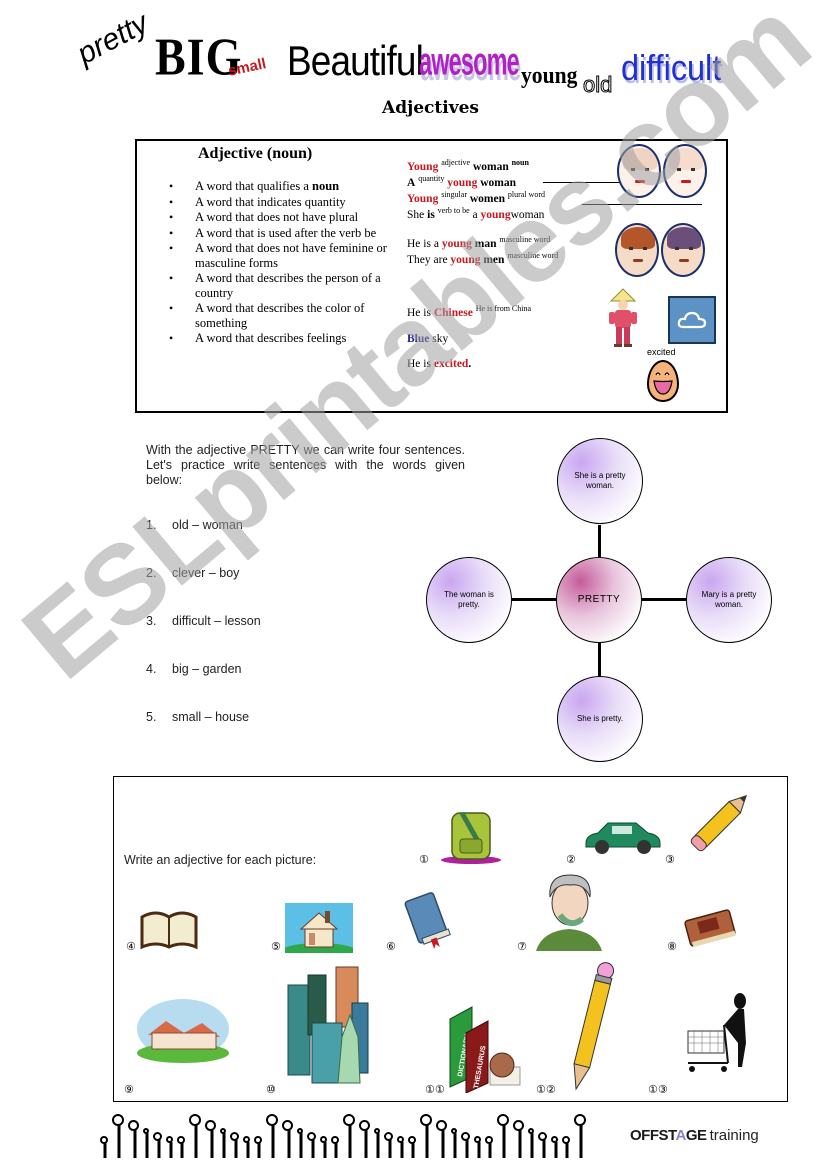  What do you see at coordinates (469, 311) in the screenshot?
I see `example-chinese: He is Chinese He is from China` at bounding box center [469, 311].